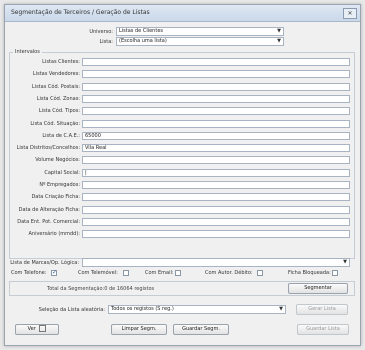  Describe the element at coordinates (350, 13) in the screenshot. I see `close-icon: ✕` at that location.